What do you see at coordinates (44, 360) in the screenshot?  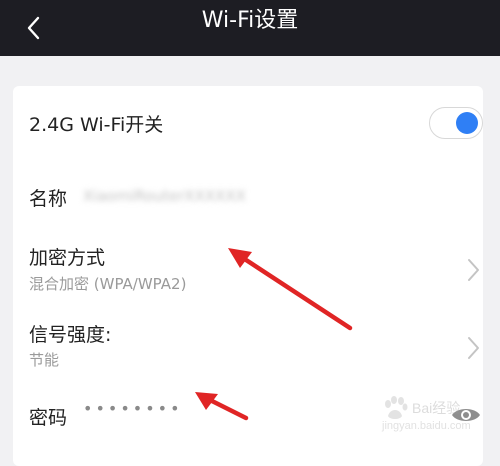 I see `signal-strength-value: 节能` at bounding box center [44, 360].